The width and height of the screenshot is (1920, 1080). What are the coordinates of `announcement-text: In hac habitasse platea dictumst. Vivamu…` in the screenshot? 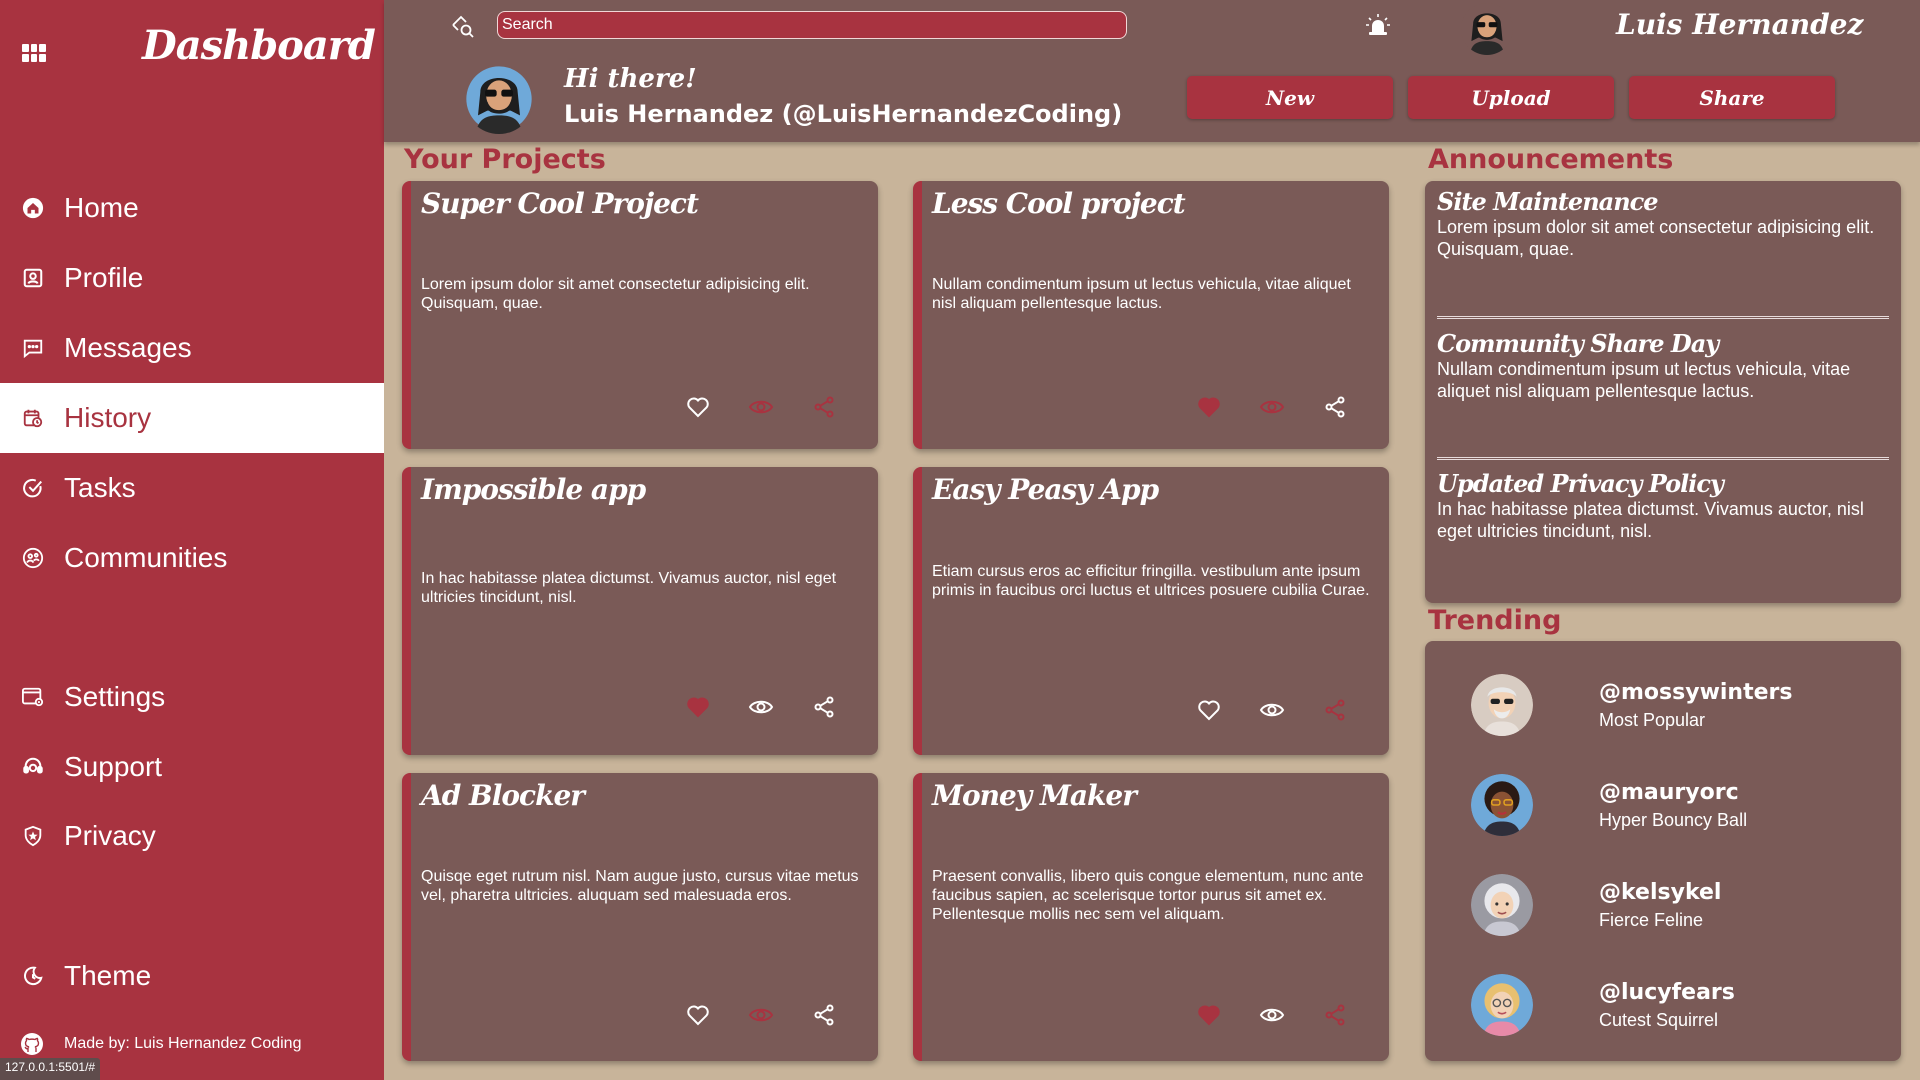 It's located at (1650, 520).